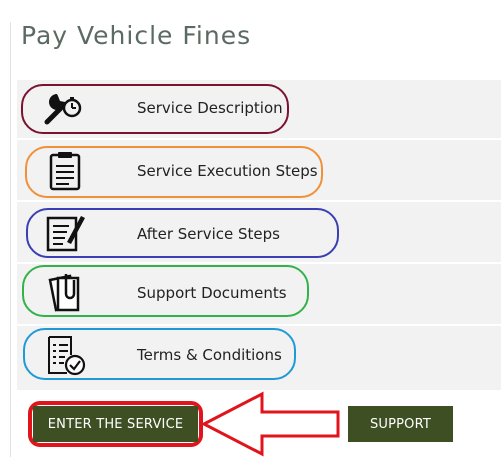 Image resolution: width=501 pixels, height=460 pixels. I want to click on menu-item-after-service-steps: After Service Steps, so click(259, 233).